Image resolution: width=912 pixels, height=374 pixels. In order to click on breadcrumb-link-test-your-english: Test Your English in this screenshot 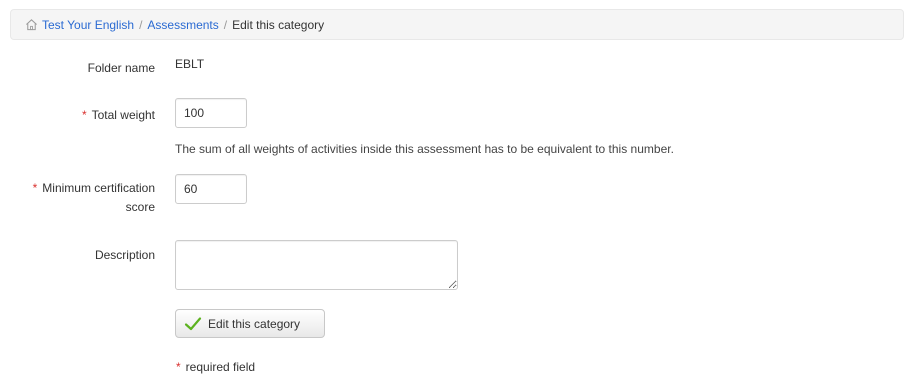, I will do `click(88, 25)`.